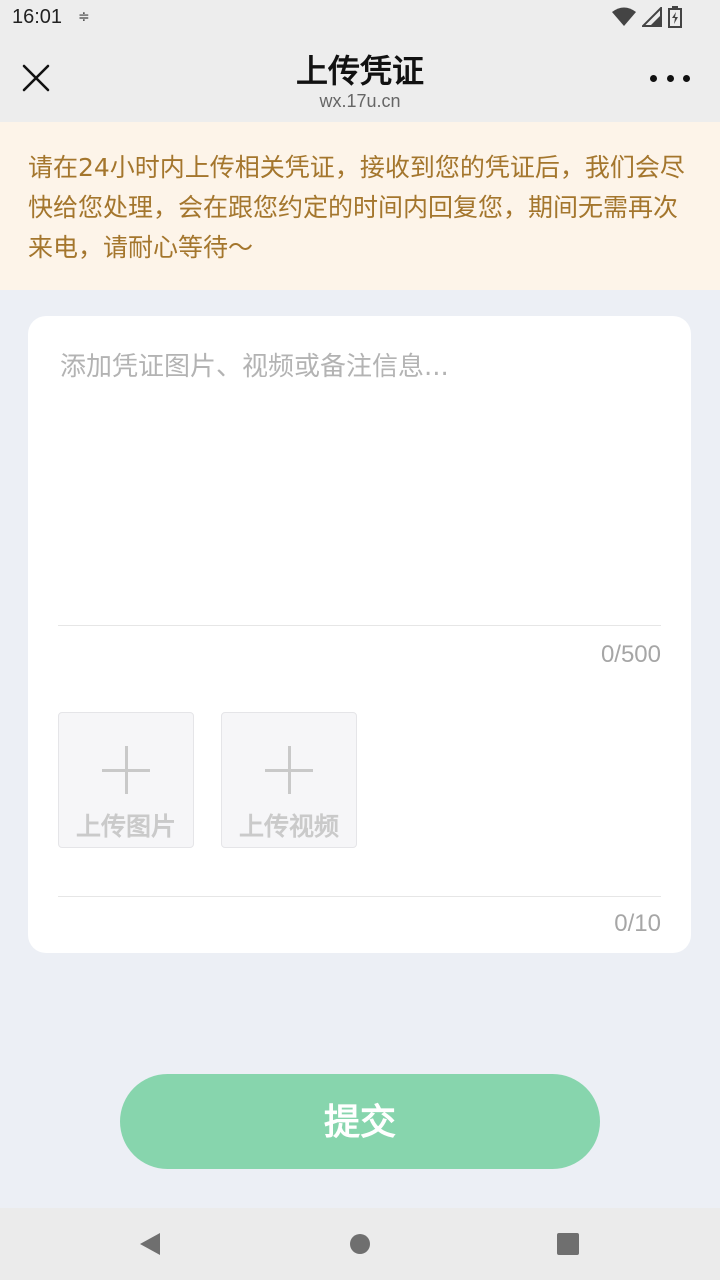 Image resolution: width=720 pixels, height=1280 pixels. Describe the element at coordinates (359, 71) in the screenshot. I see `page-title: 上传凭证` at that location.